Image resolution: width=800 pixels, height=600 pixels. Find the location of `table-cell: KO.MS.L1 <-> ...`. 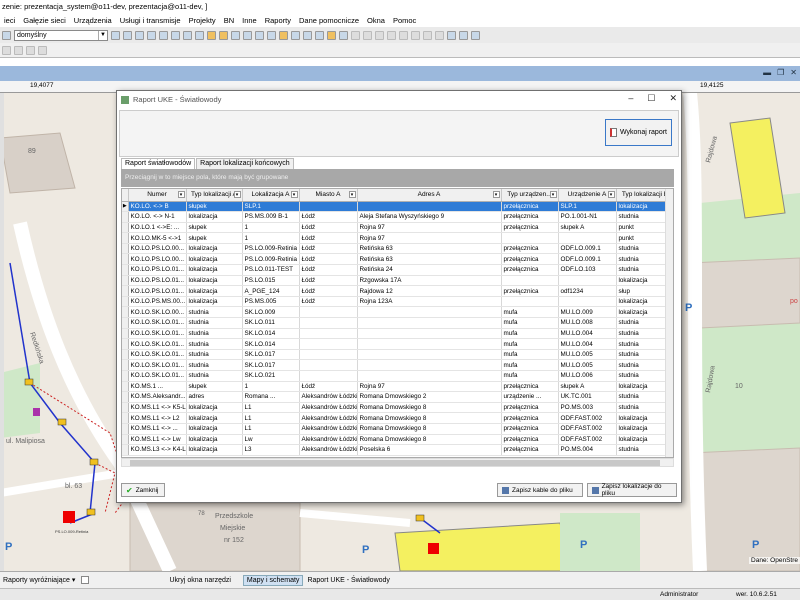

table-cell: KO.MS.L1 <-> ... is located at coordinates (157, 429).